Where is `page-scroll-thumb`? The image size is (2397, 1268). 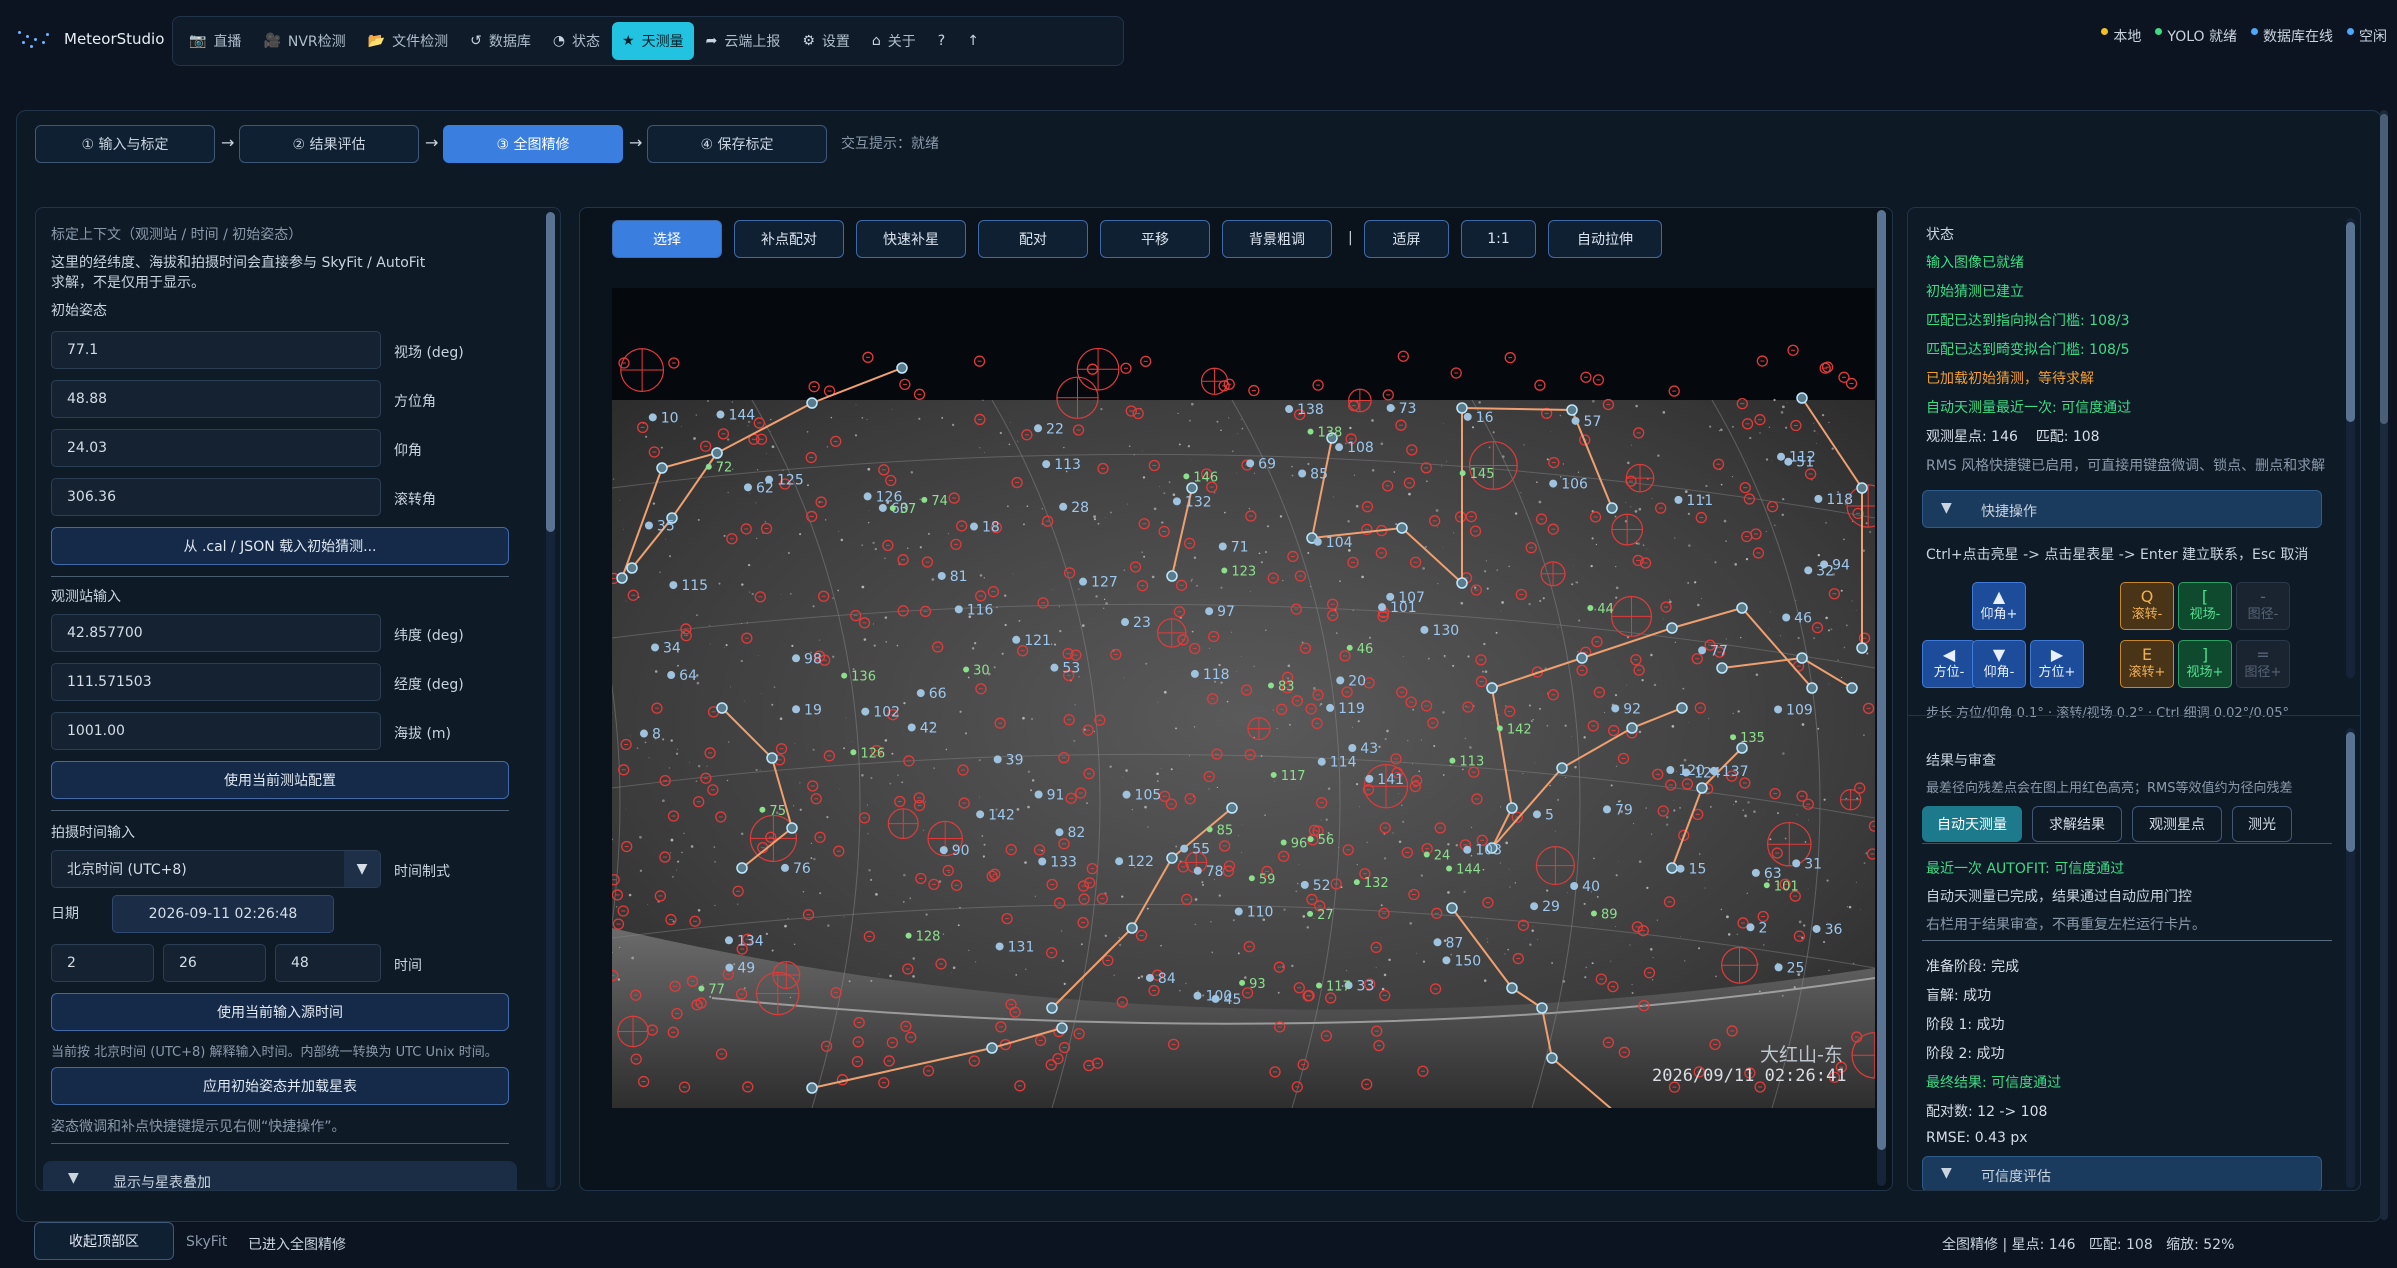
page-scroll-thumb is located at coordinates (2384, 269).